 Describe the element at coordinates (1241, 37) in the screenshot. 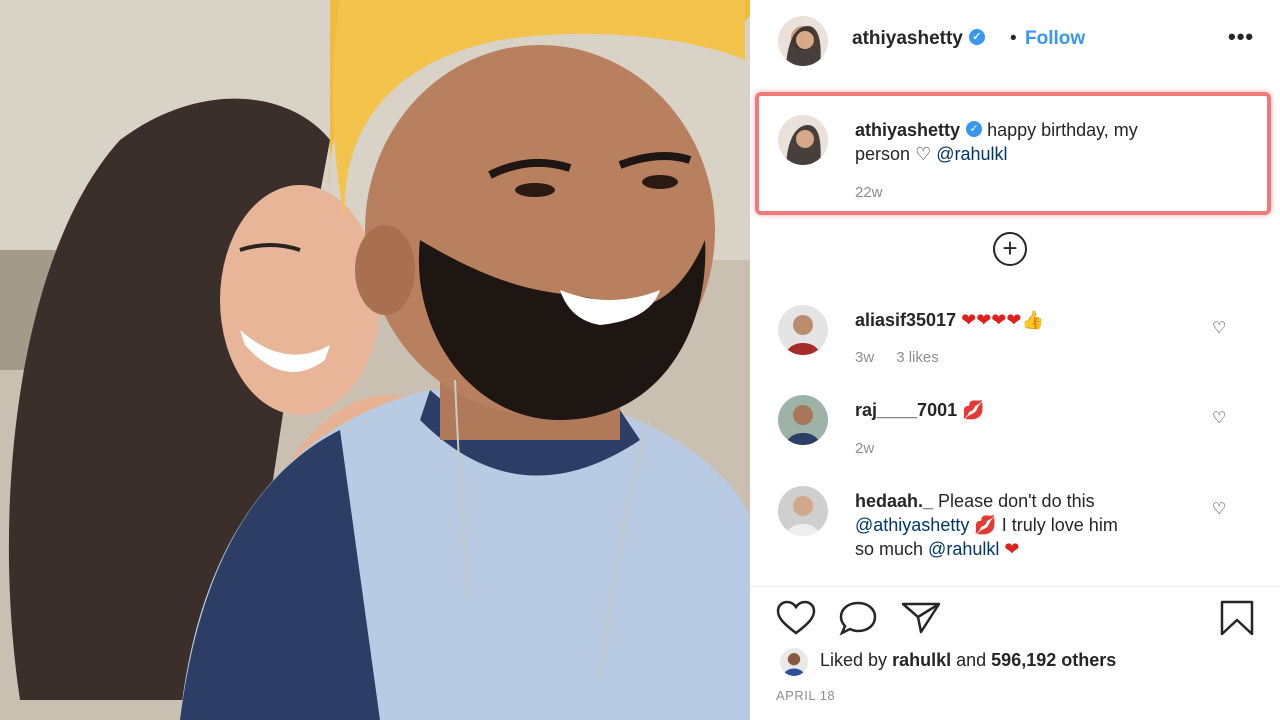

I see `more-options-icon: •••` at that location.